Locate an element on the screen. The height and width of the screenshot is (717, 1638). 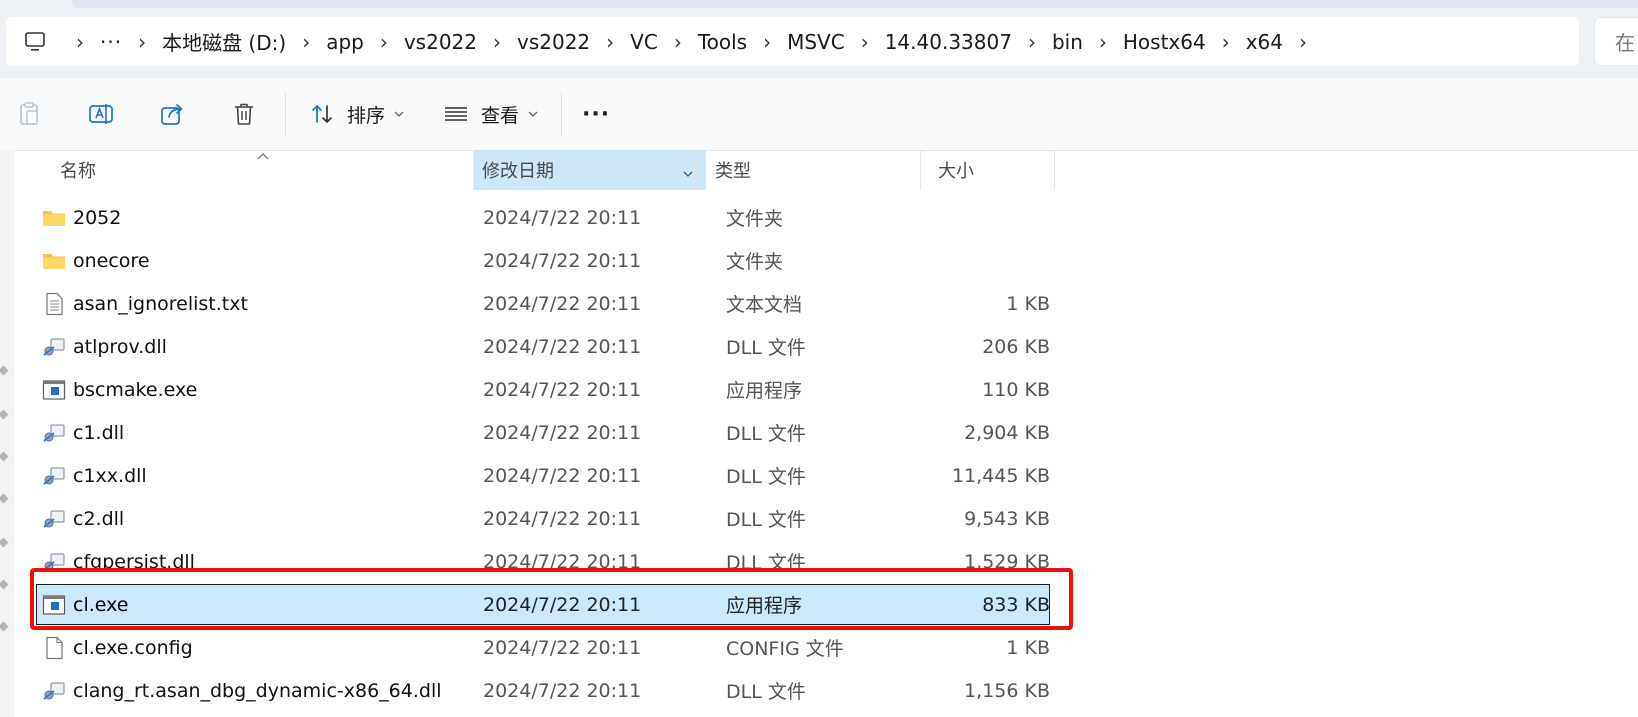
column-header-date: 修改日期 is located at coordinates (590, 170).